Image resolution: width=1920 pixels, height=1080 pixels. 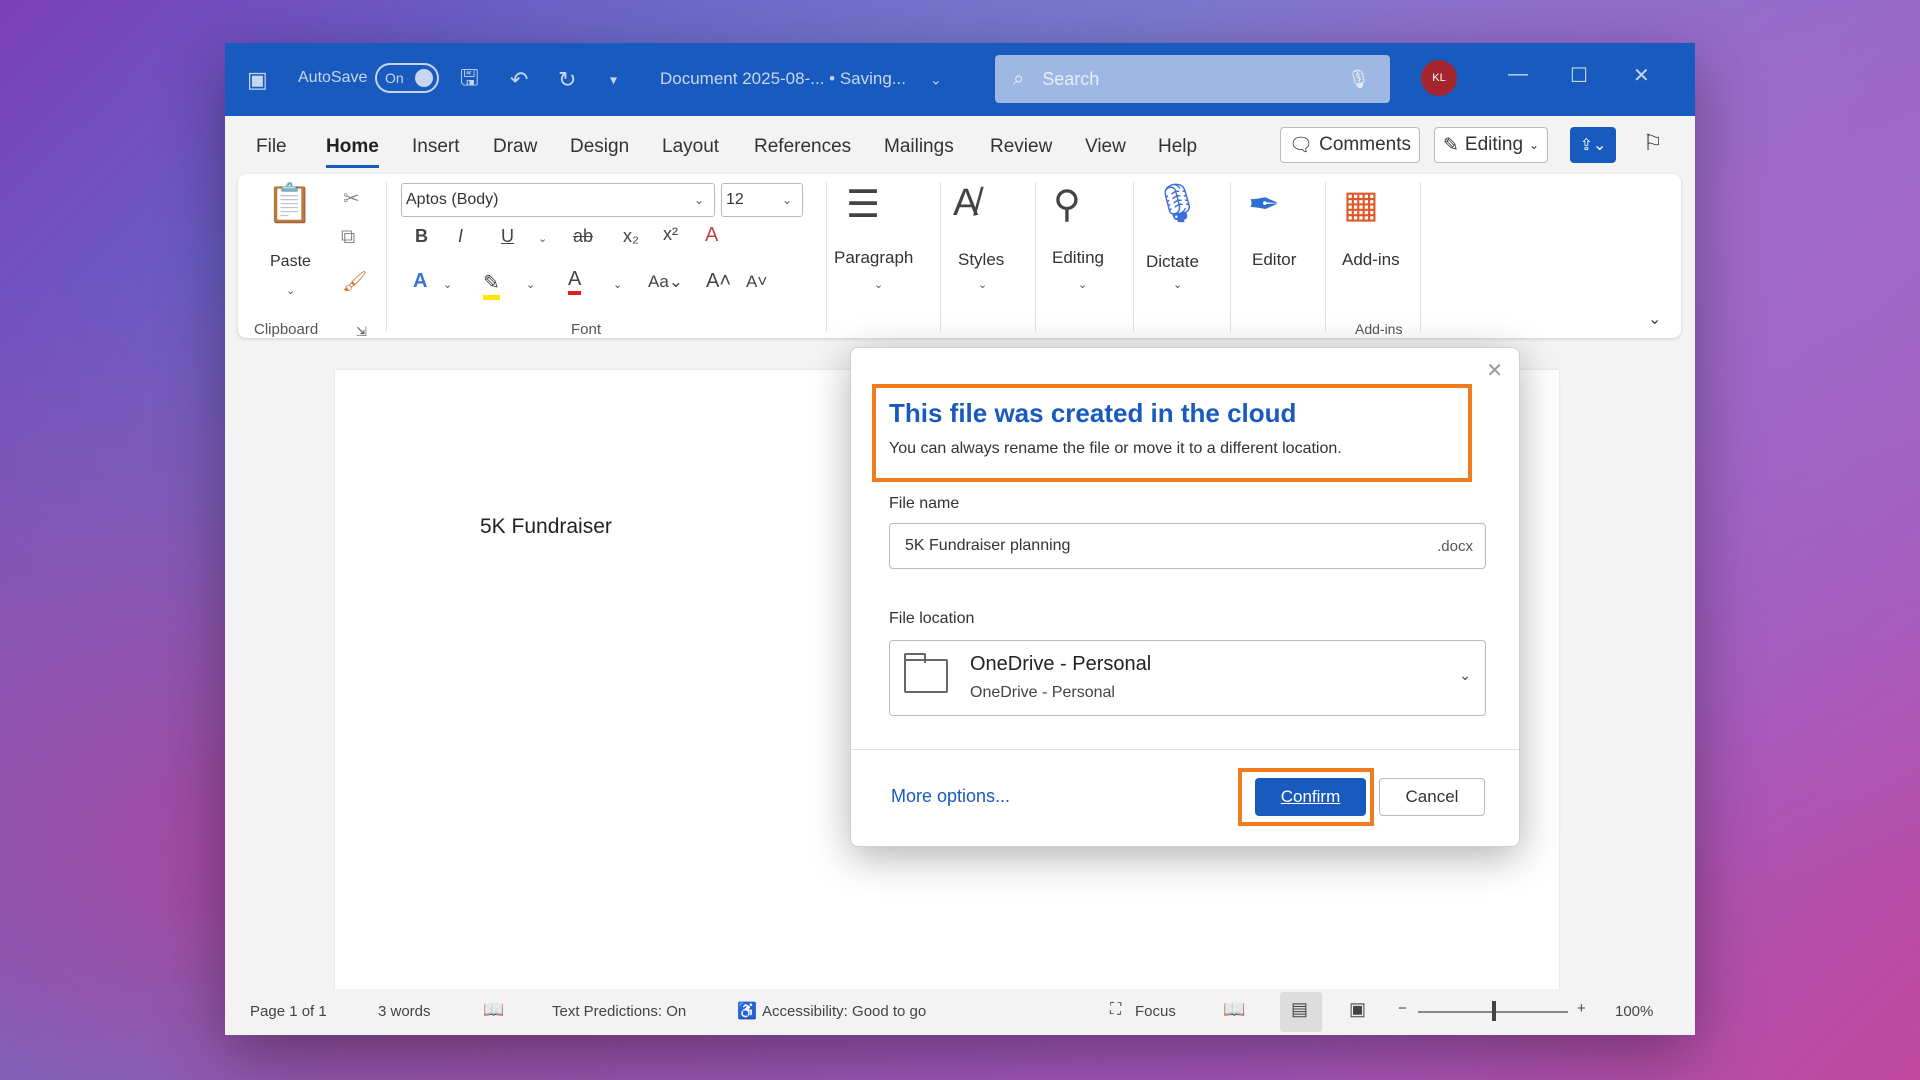 I want to click on styles-icon: A̸, so click(x=965, y=203).